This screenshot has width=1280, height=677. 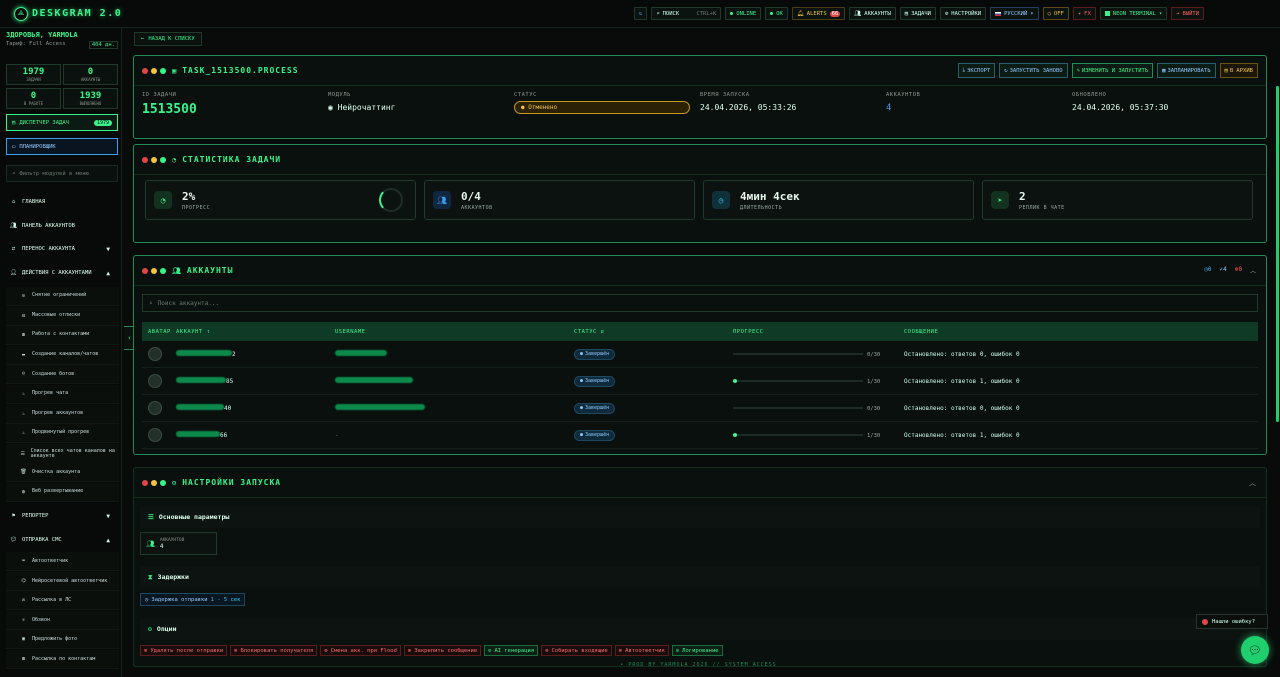 I want to click on sidebar-subitem: ✉ Рассылка в ЛС, so click(x=62, y=601).